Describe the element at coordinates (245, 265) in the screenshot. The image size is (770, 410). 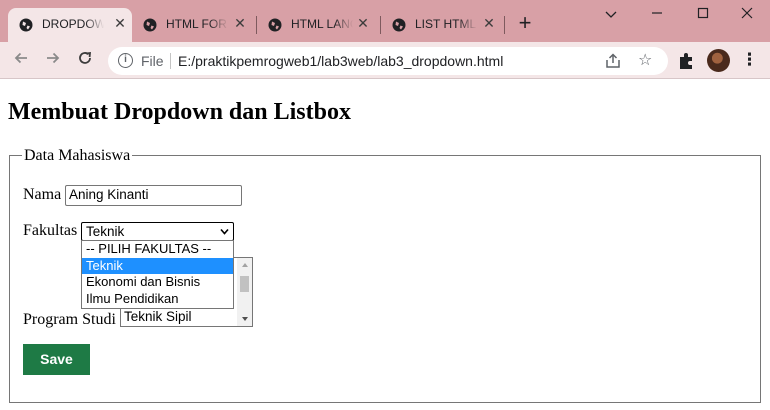
I see `scroll-up-icon` at that location.